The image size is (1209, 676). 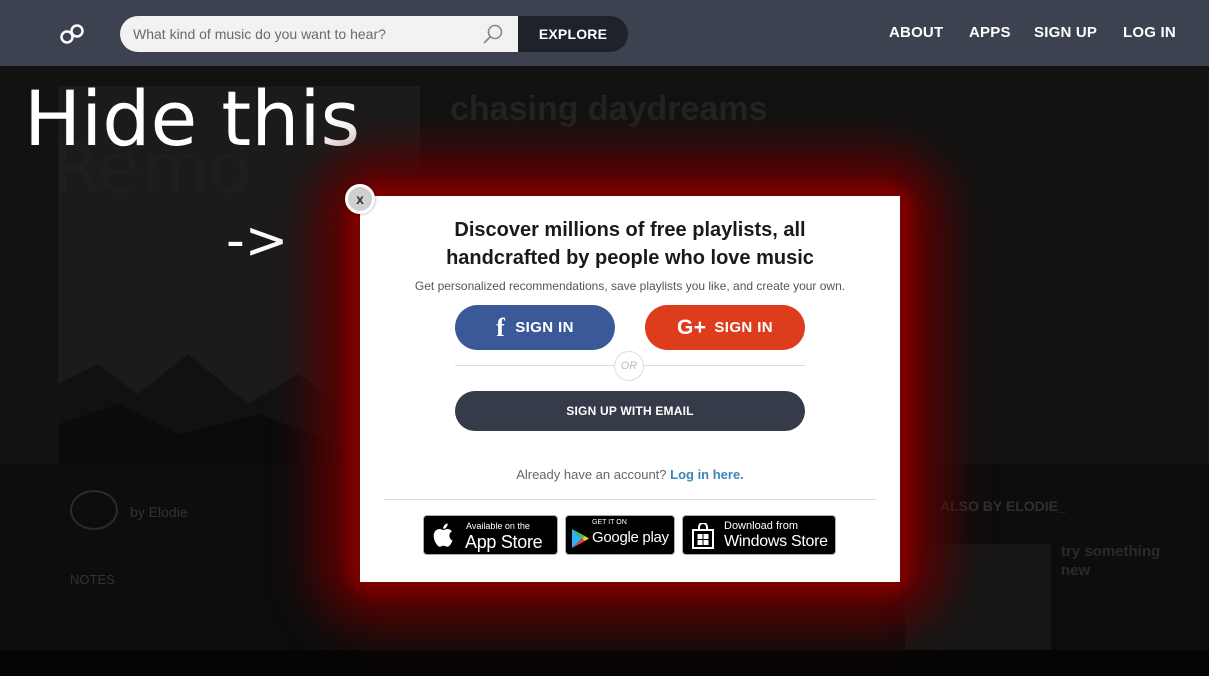 I want to click on search-input, so click(x=300, y=34).